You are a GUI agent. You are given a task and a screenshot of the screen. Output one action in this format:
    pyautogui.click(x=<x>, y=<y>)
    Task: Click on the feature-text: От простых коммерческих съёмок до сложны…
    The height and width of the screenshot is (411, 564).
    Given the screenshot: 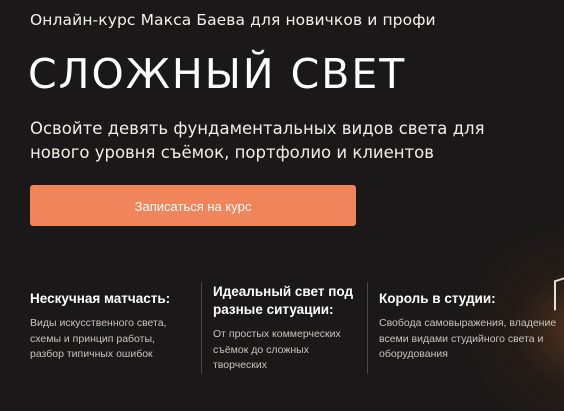 What is the action you would take?
    pyautogui.click(x=277, y=349)
    